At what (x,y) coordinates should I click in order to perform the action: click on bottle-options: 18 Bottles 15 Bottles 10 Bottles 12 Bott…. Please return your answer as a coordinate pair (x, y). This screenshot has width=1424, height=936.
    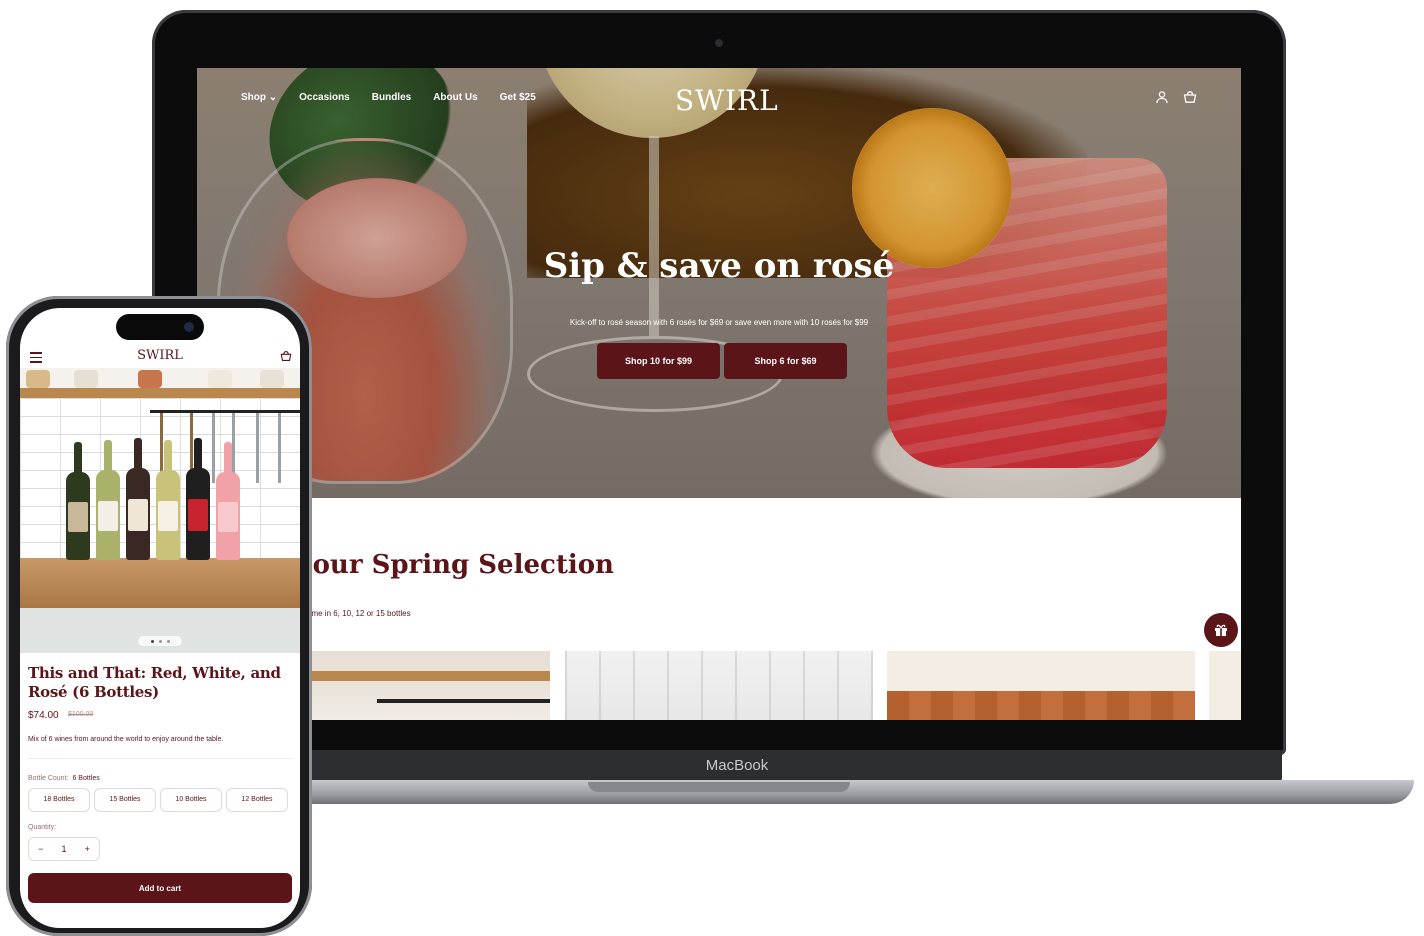
    Looking at the image, I should click on (158, 800).